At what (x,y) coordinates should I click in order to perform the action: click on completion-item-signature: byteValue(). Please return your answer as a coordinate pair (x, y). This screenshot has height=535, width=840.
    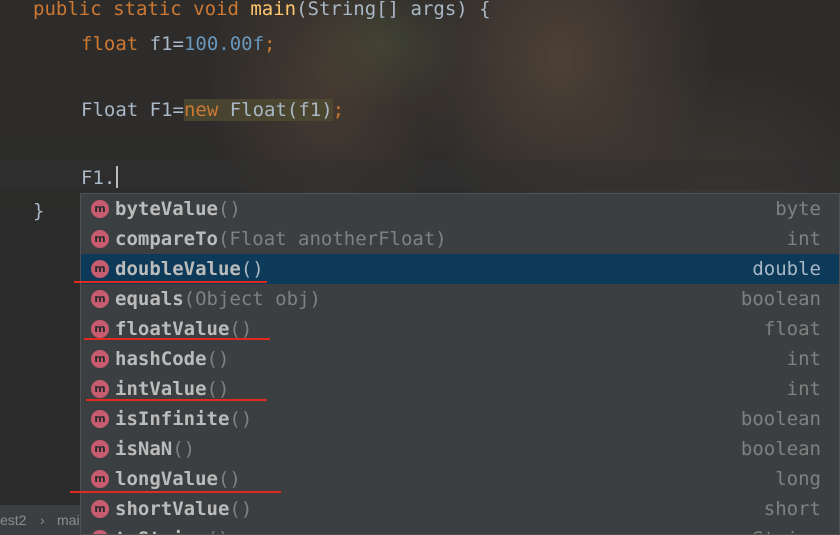
    Looking at the image, I should click on (178, 209).